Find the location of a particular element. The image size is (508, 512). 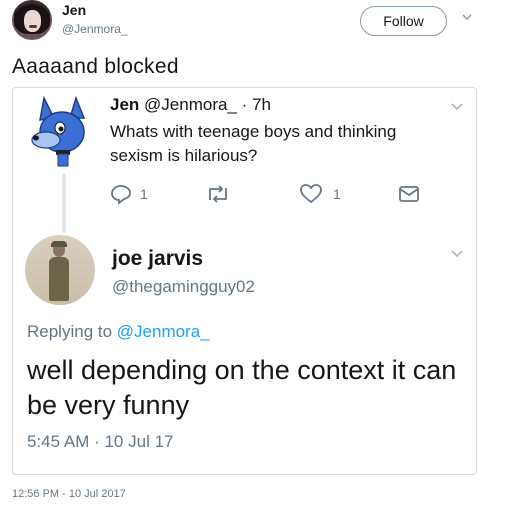

replying-handle-link: @Jenmora_ is located at coordinates (163, 331).